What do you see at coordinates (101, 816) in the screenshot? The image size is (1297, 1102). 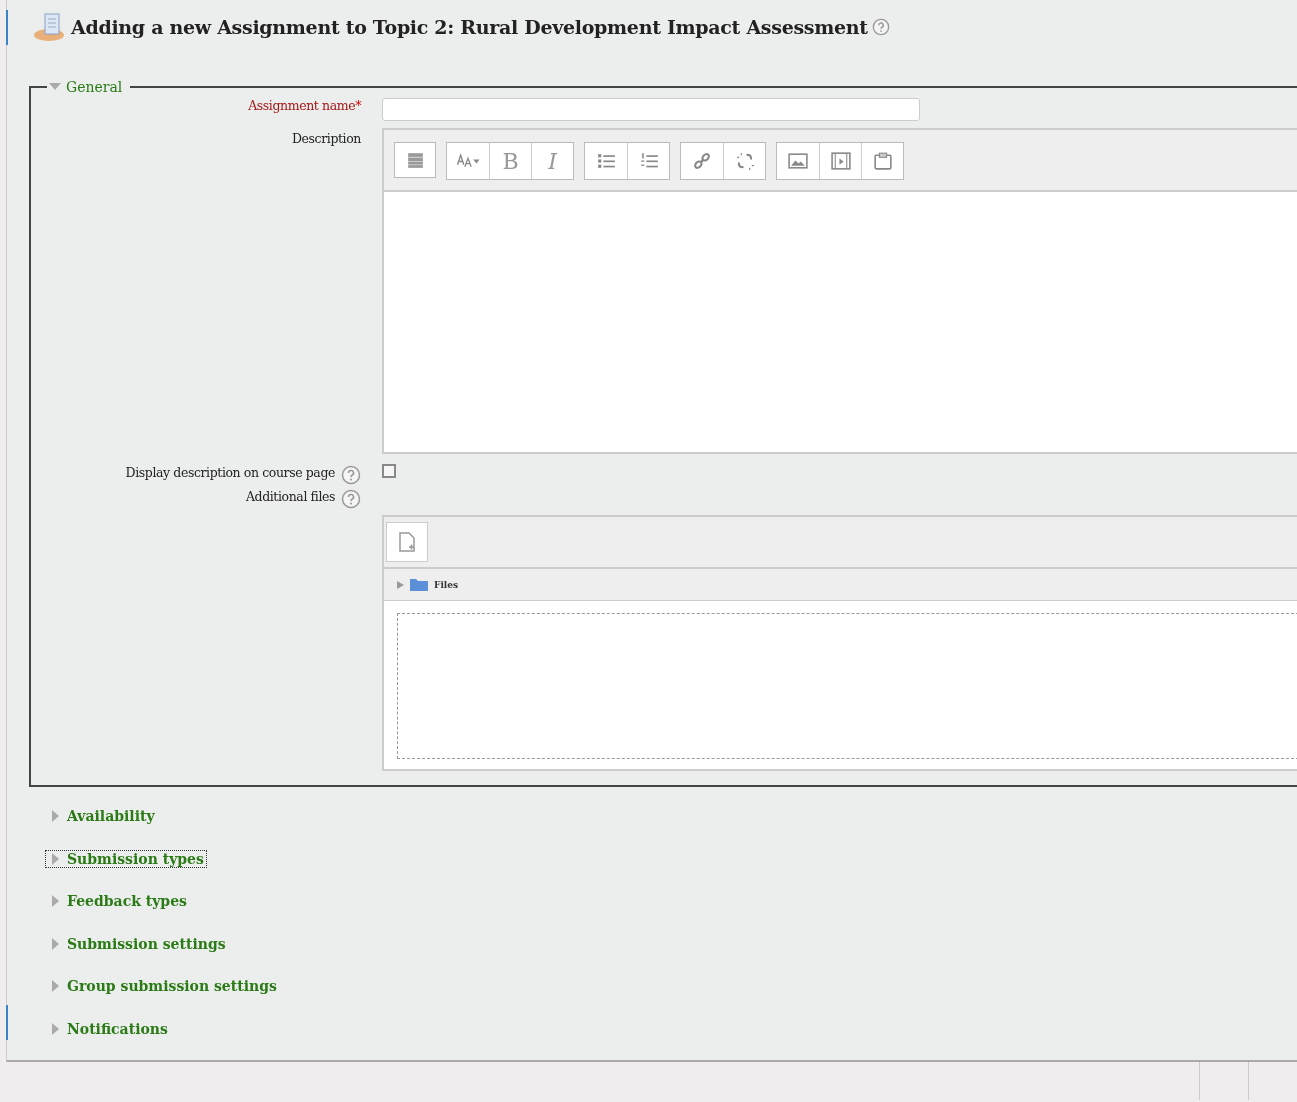 I see `section-header: Availability` at bounding box center [101, 816].